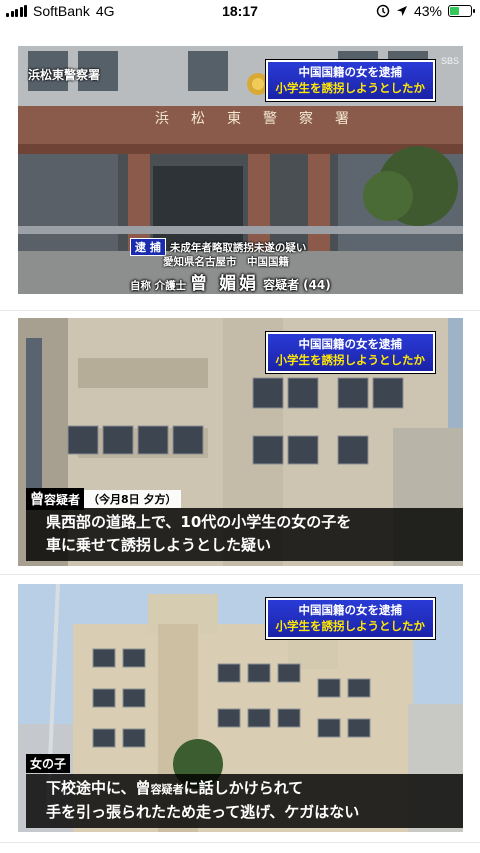 The height and width of the screenshot is (853, 480). Describe the element at coordinates (243, 788) in the screenshot. I see `subtitle-line1-part3: に話しかけられて` at that location.